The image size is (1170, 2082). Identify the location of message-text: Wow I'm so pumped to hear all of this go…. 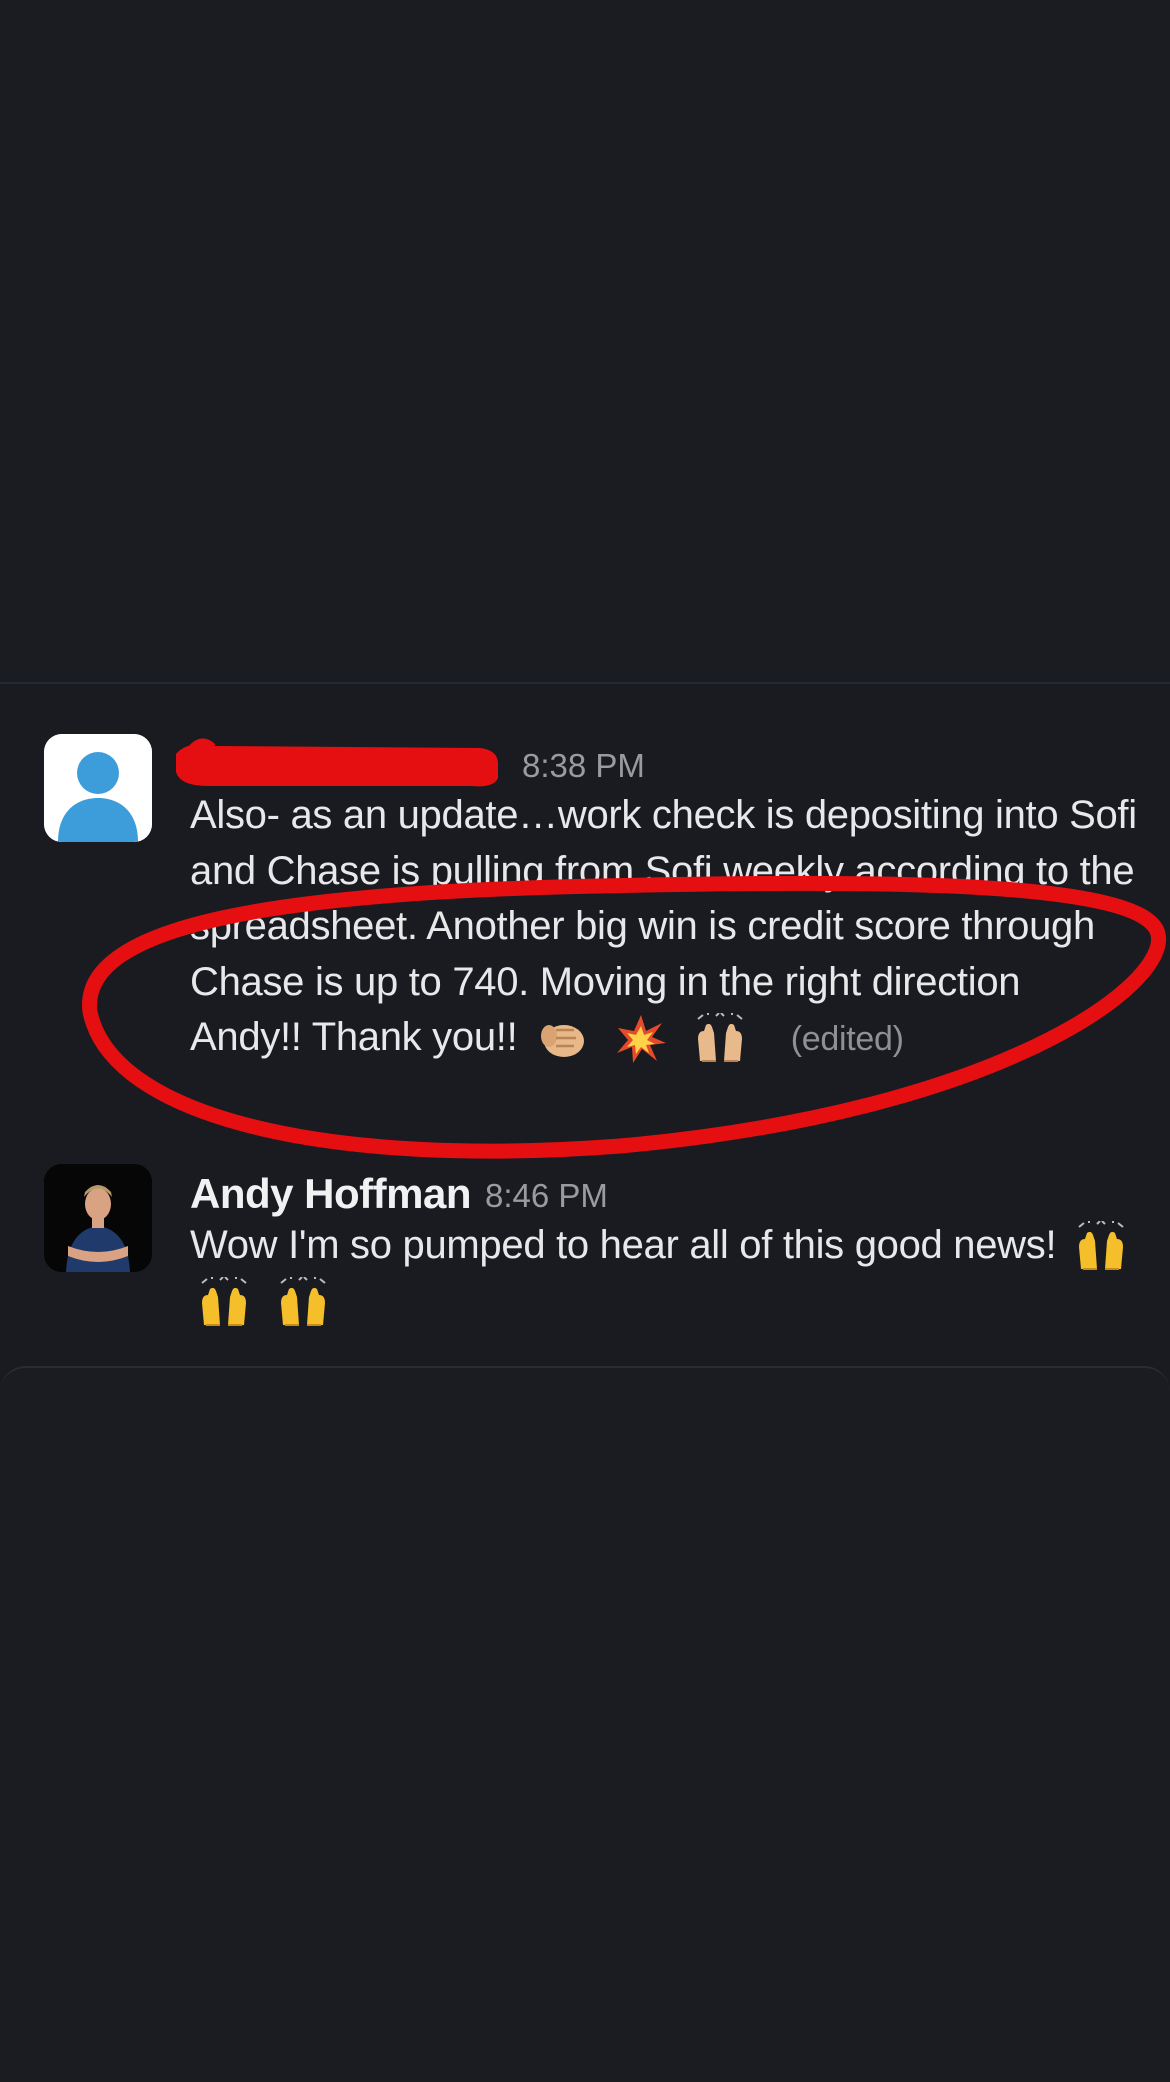
(665, 1273).